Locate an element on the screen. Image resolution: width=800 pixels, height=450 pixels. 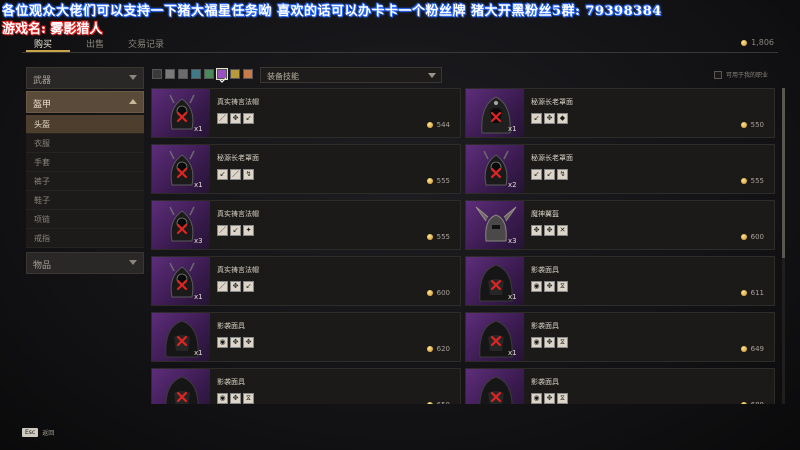
tab-buy: 购买 is located at coordinates (43, 43).